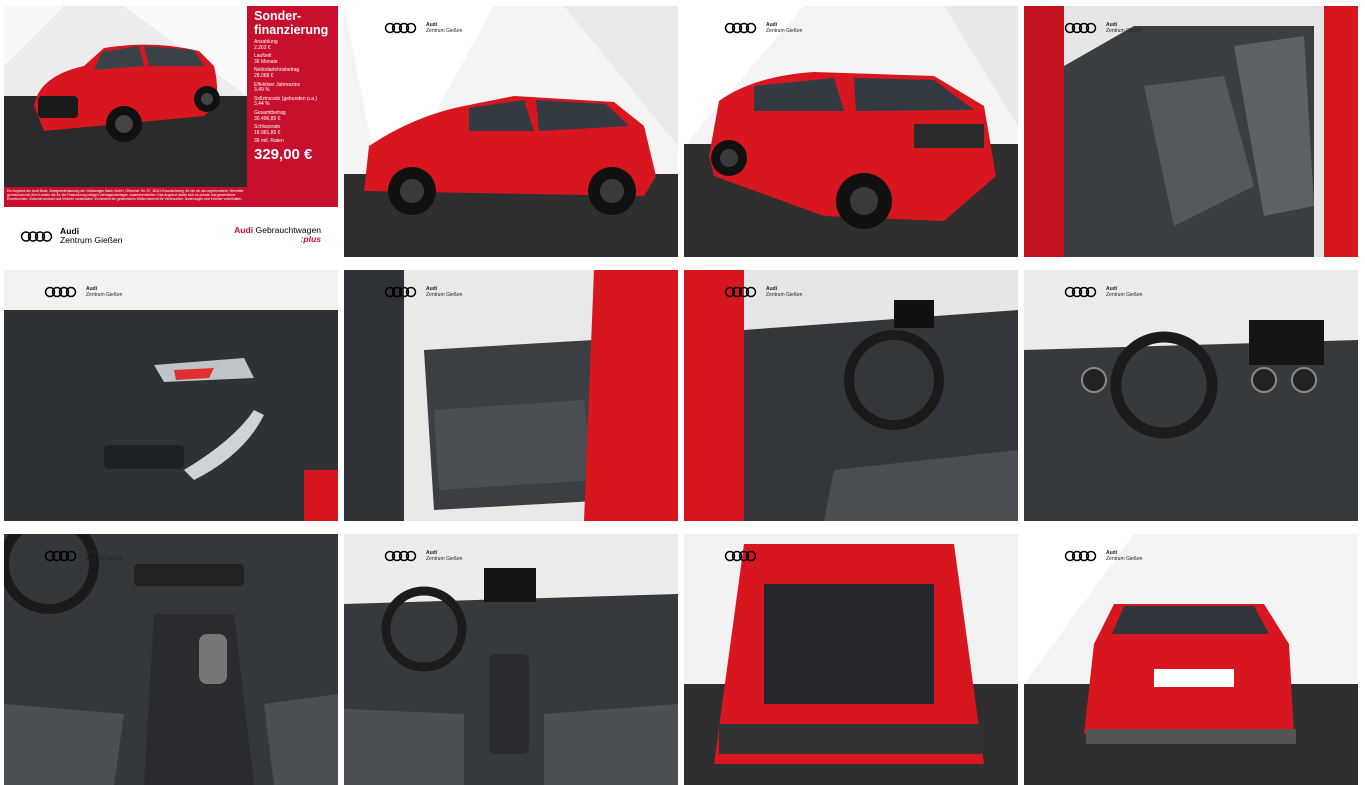  What do you see at coordinates (244, 230) in the screenshot?
I see `used-car-brand: Audi` at bounding box center [244, 230].